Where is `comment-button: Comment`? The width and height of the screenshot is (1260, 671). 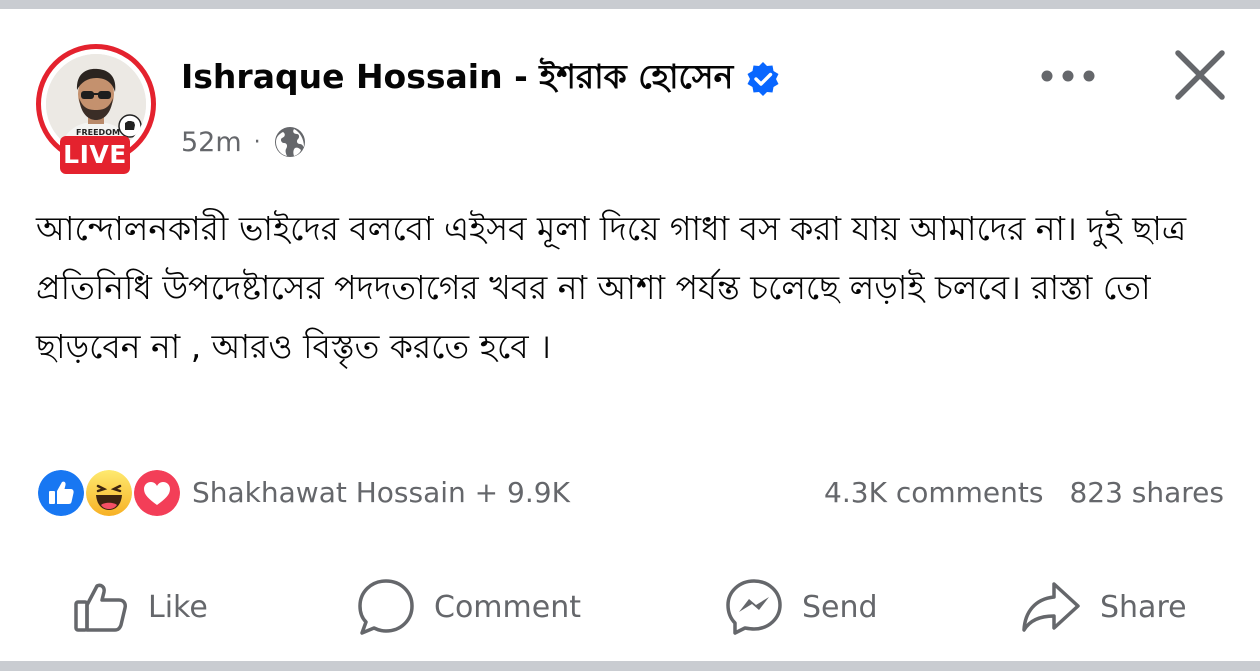
comment-button: Comment is located at coordinates (468, 607).